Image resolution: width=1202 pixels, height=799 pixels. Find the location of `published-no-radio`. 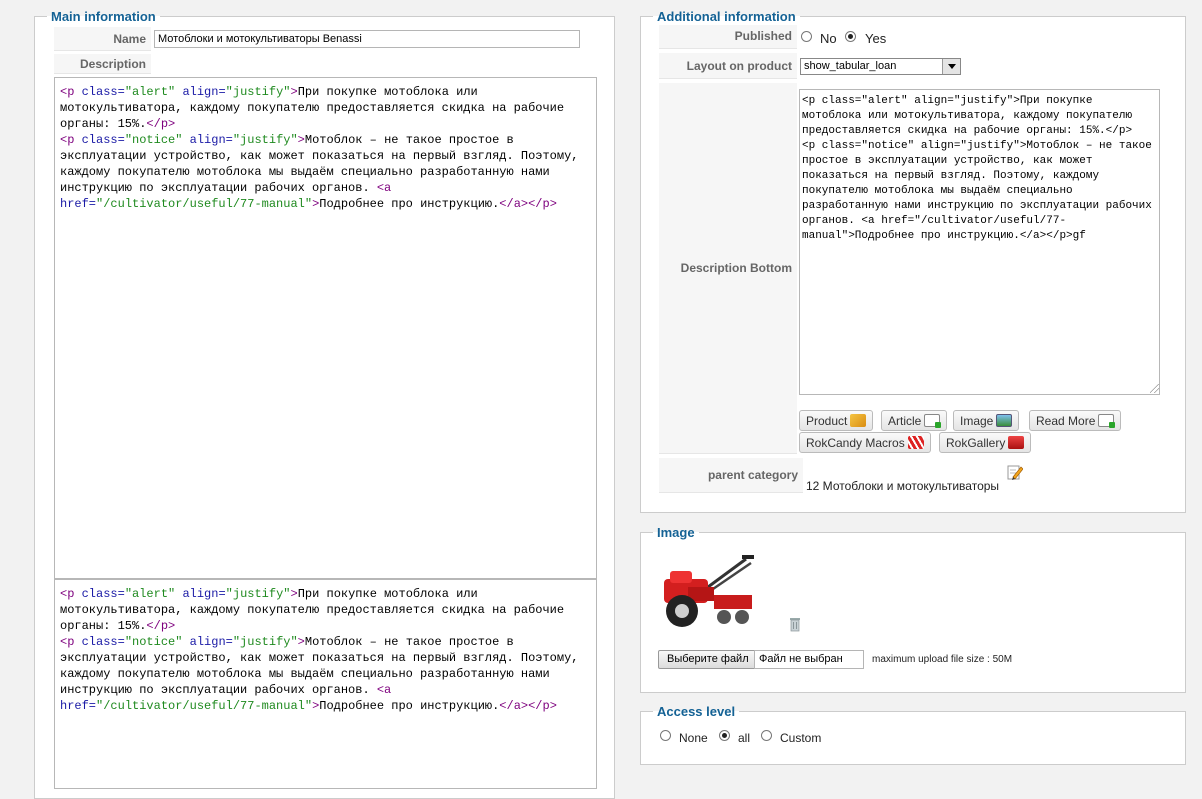

published-no-radio is located at coordinates (806, 36).